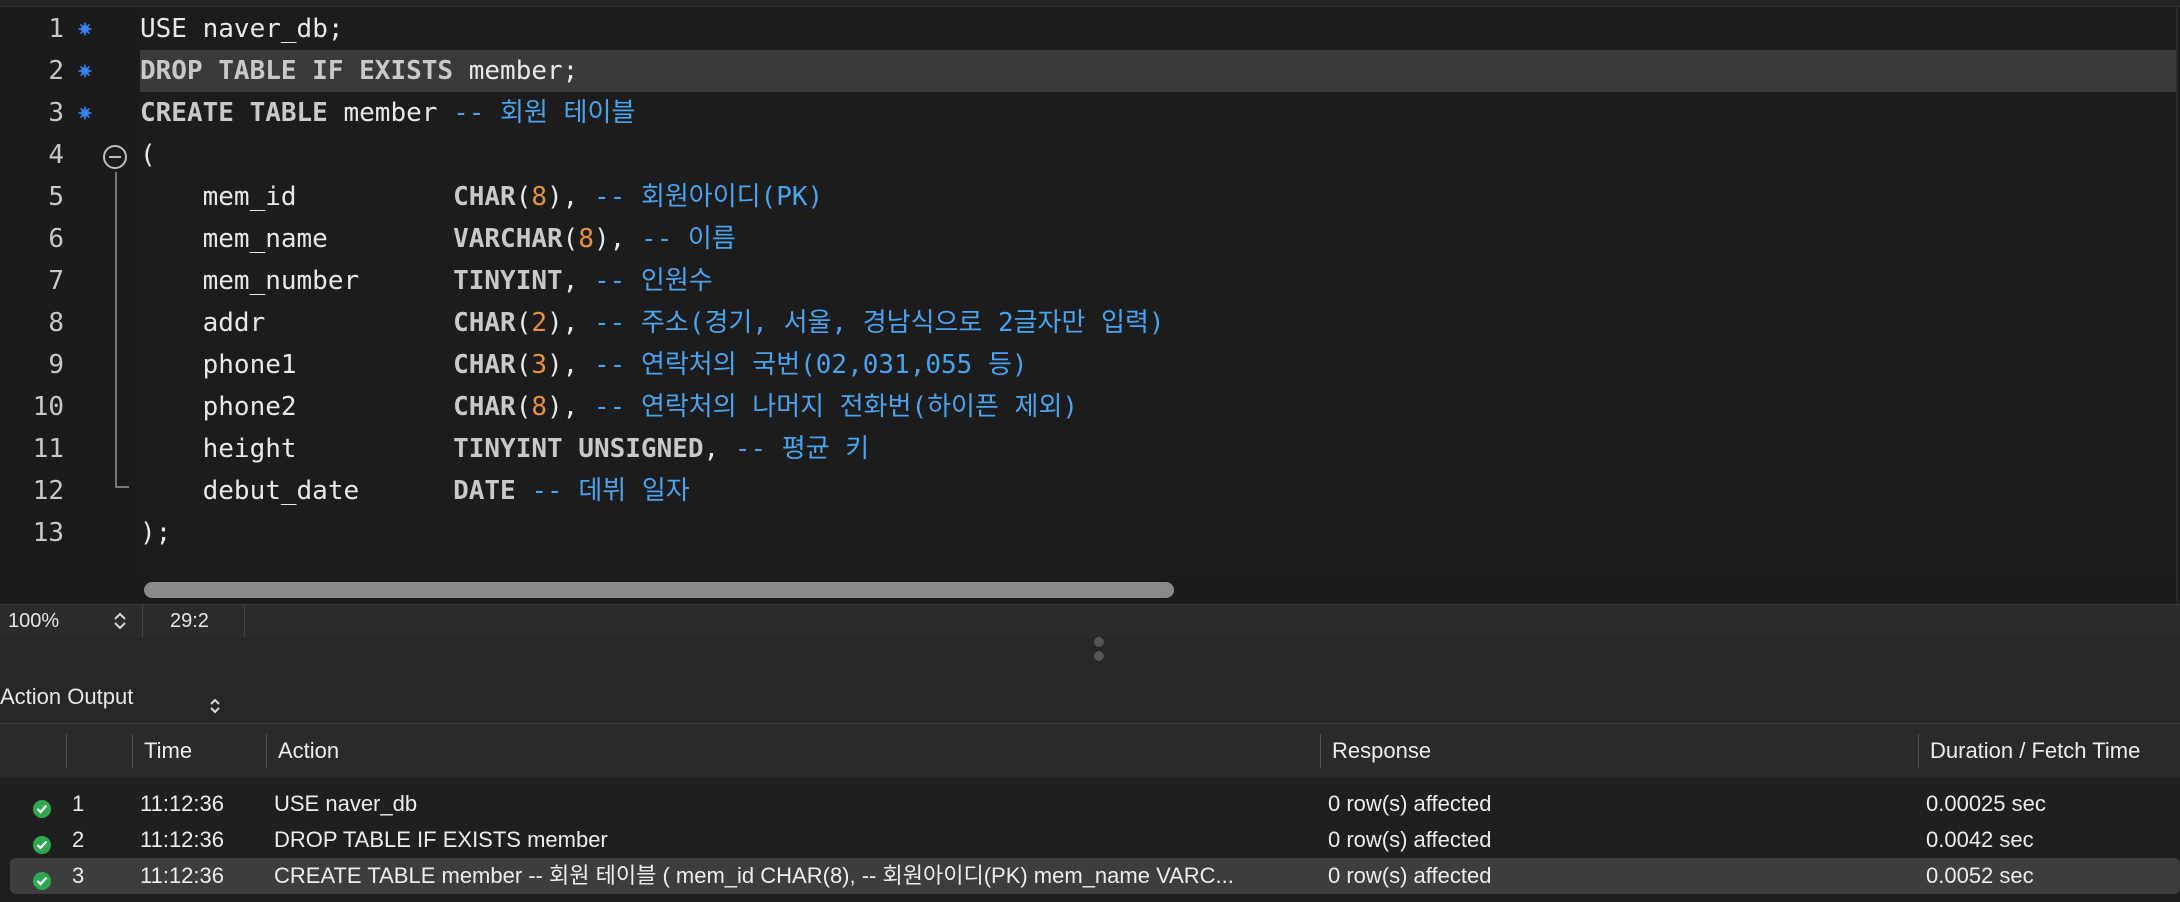 The image size is (2180, 902). Describe the element at coordinates (265, 29) in the screenshot. I see `sql-text: naver_db;` at that location.